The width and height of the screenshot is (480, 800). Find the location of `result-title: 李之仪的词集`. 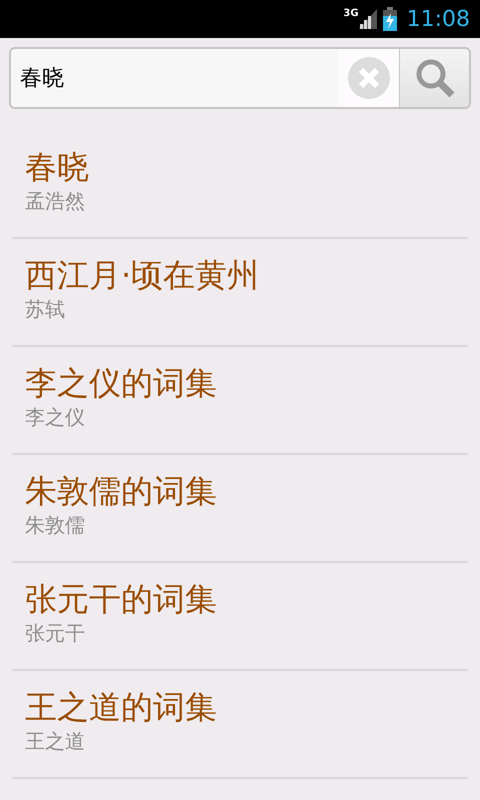

result-title: 李之仪的词集 is located at coordinates (246, 383).